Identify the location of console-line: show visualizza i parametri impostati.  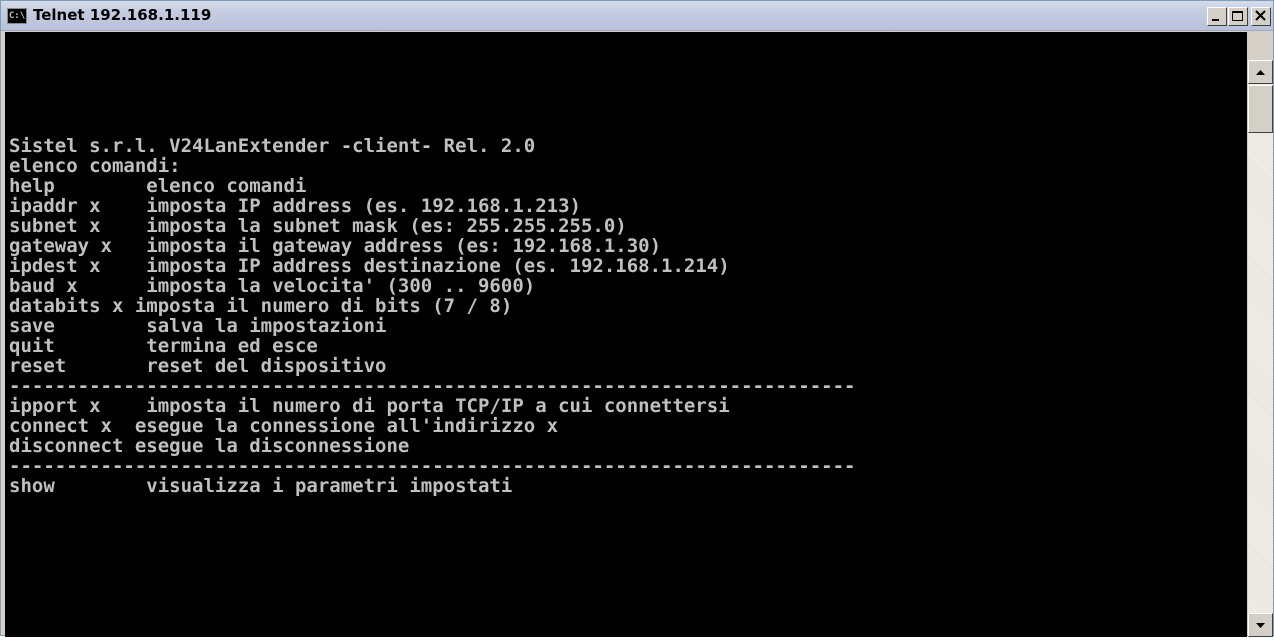
(261, 486).